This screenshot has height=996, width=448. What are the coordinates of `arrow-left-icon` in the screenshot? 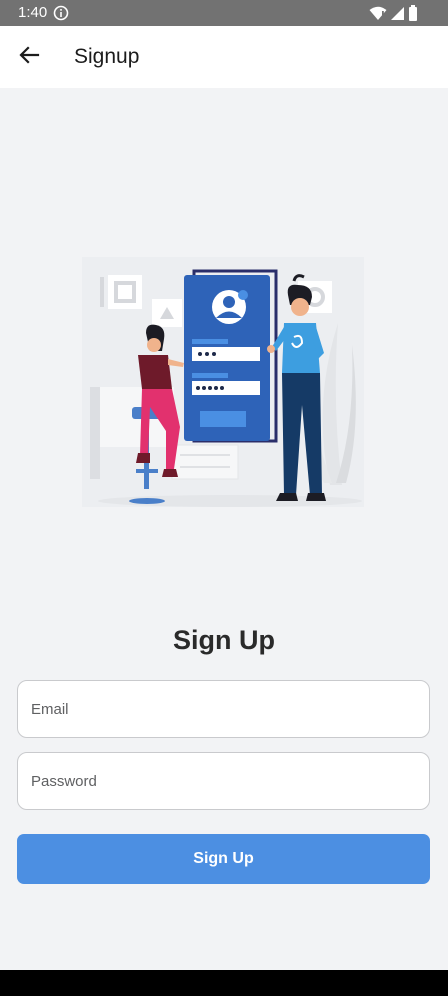 It's located at (29, 57).